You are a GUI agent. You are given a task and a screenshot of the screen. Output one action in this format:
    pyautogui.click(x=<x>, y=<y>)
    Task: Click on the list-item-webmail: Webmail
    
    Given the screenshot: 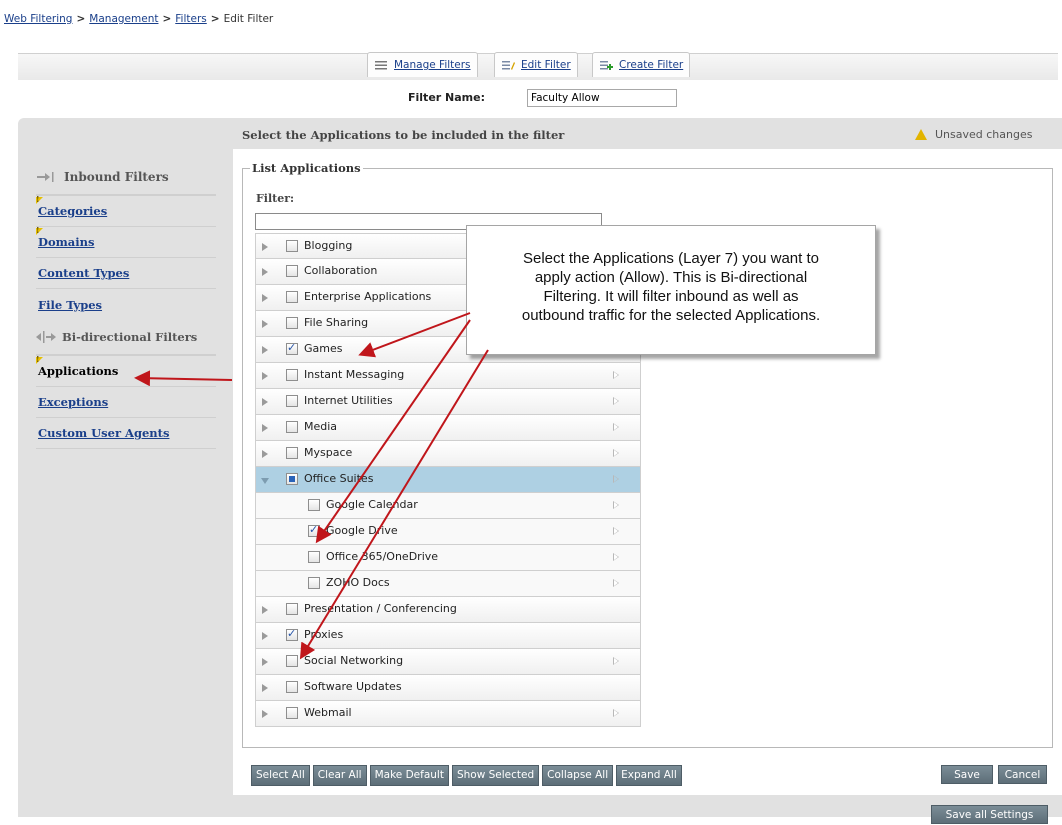 What is the action you would take?
    pyautogui.click(x=448, y=714)
    